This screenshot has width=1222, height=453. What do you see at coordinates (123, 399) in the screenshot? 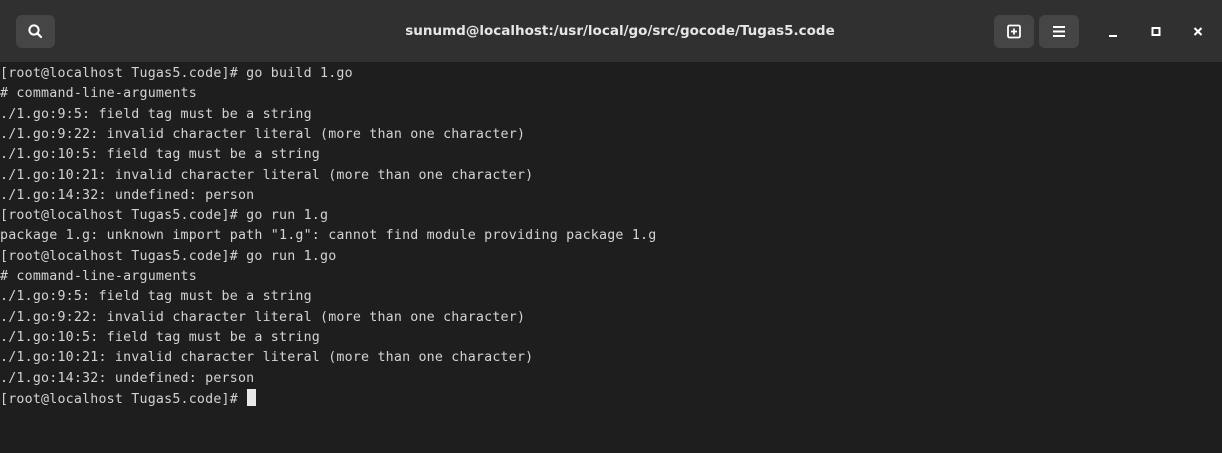
I see `shell-prompt: [root@localhost Tugas5.code]#` at bounding box center [123, 399].